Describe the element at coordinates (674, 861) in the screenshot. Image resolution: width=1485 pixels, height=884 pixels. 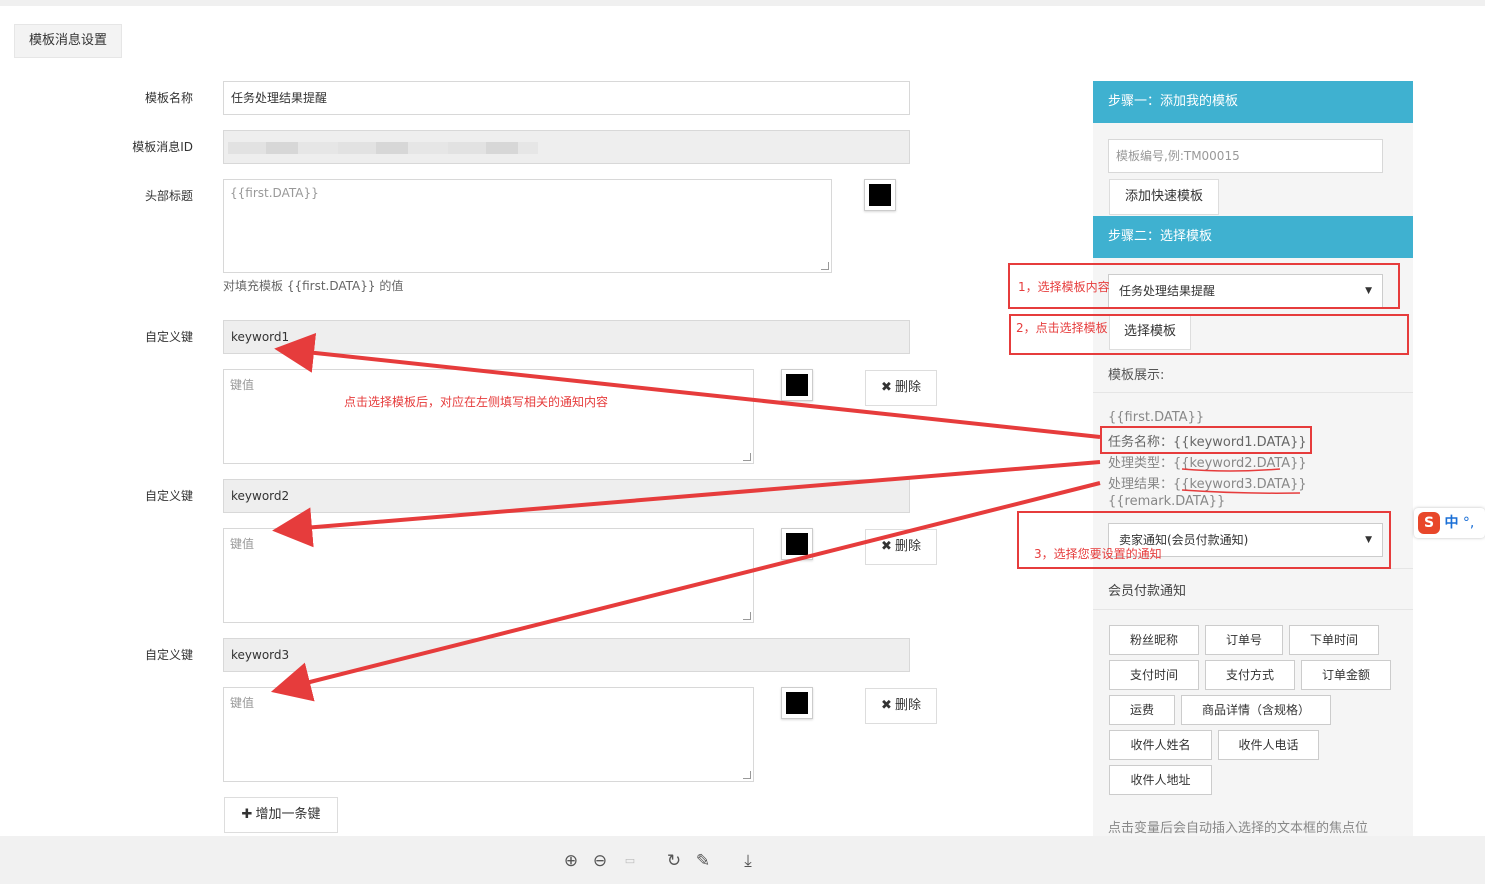
I see `rotate-icon: ↻` at that location.